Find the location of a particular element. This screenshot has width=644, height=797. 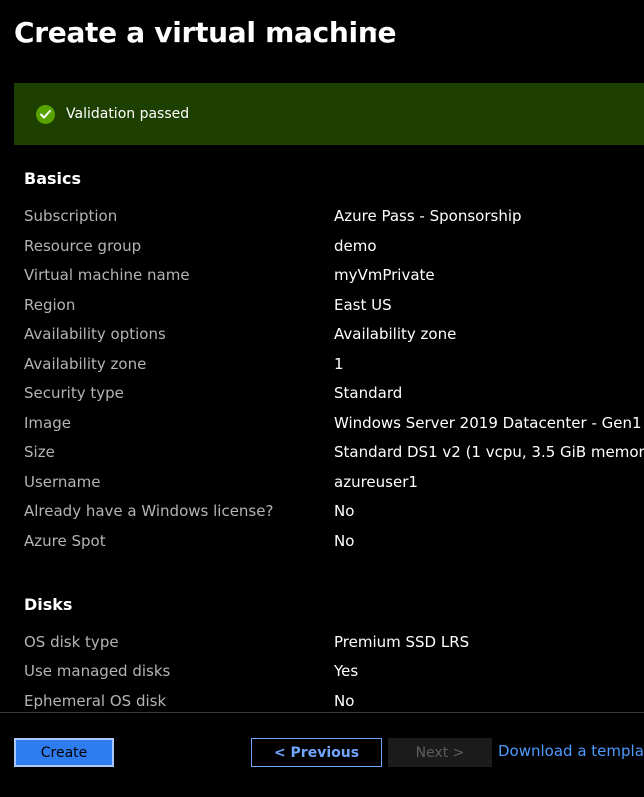

validation-banner: Validation passed is located at coordinates (329, 114).